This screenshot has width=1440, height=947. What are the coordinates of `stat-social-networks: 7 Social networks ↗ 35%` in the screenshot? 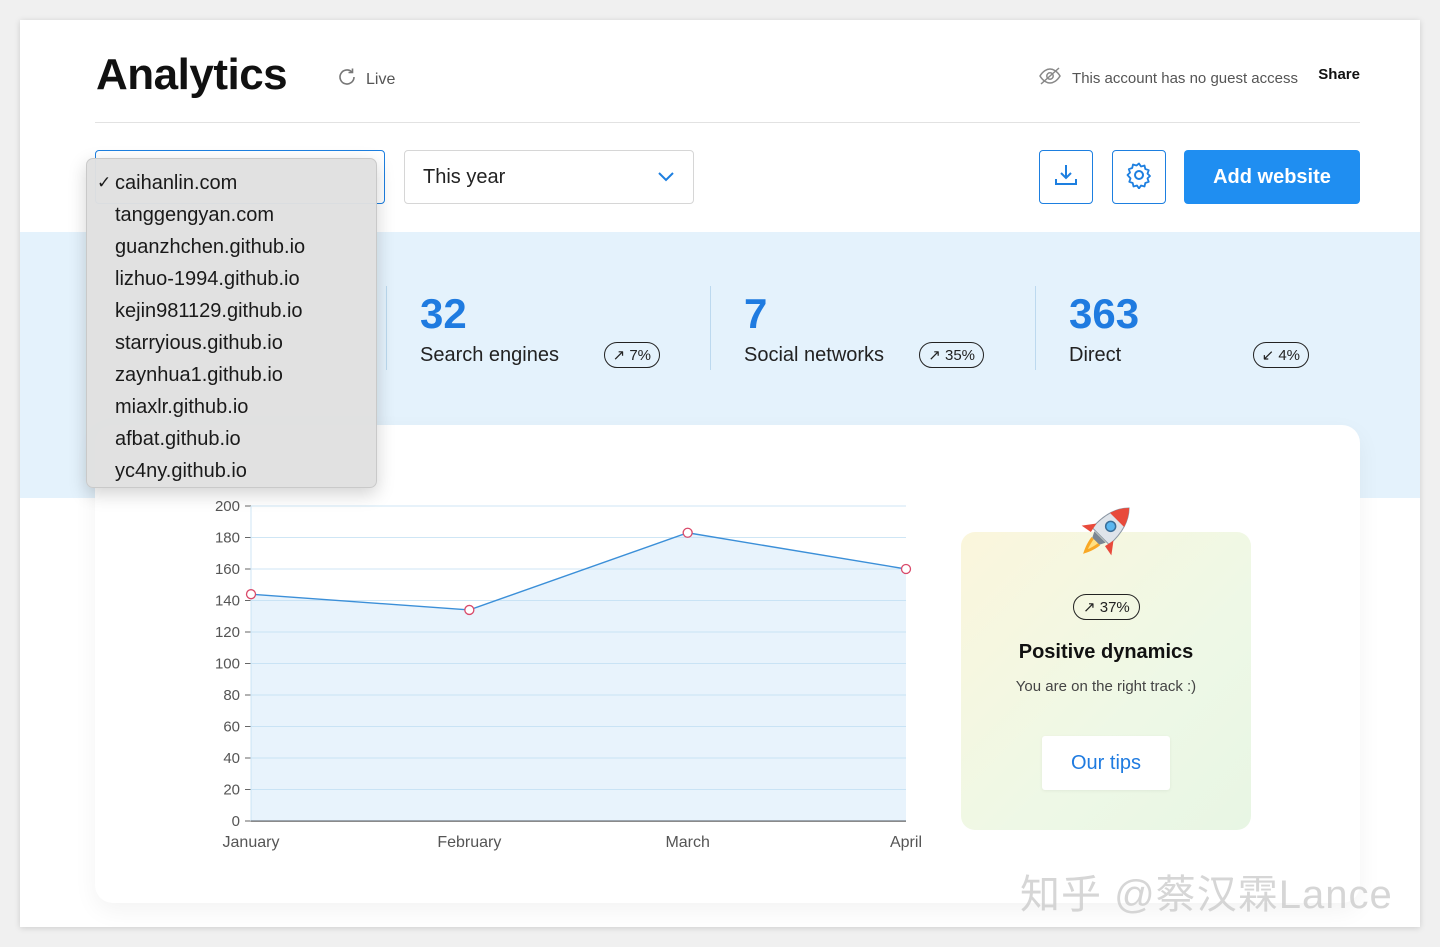 It's located at (860, 328).